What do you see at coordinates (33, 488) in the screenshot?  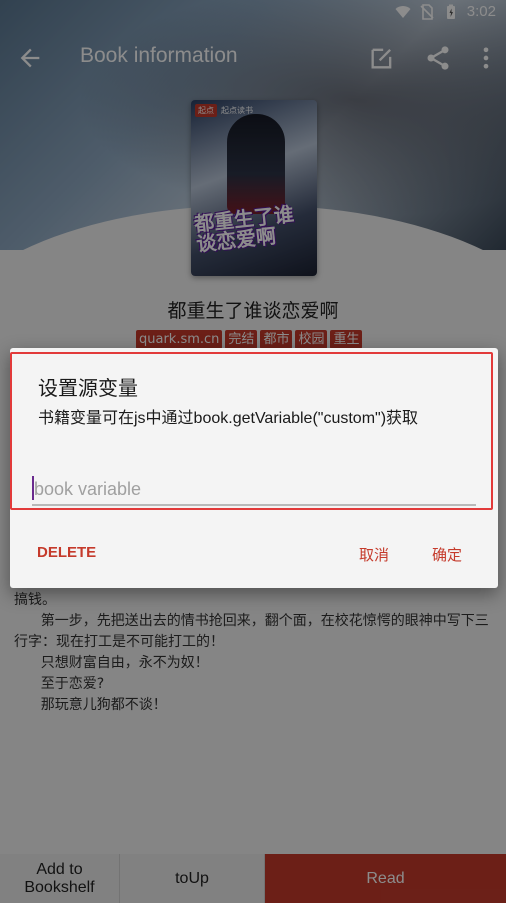 I see `text-cursor` at bounding box center [33, 488].